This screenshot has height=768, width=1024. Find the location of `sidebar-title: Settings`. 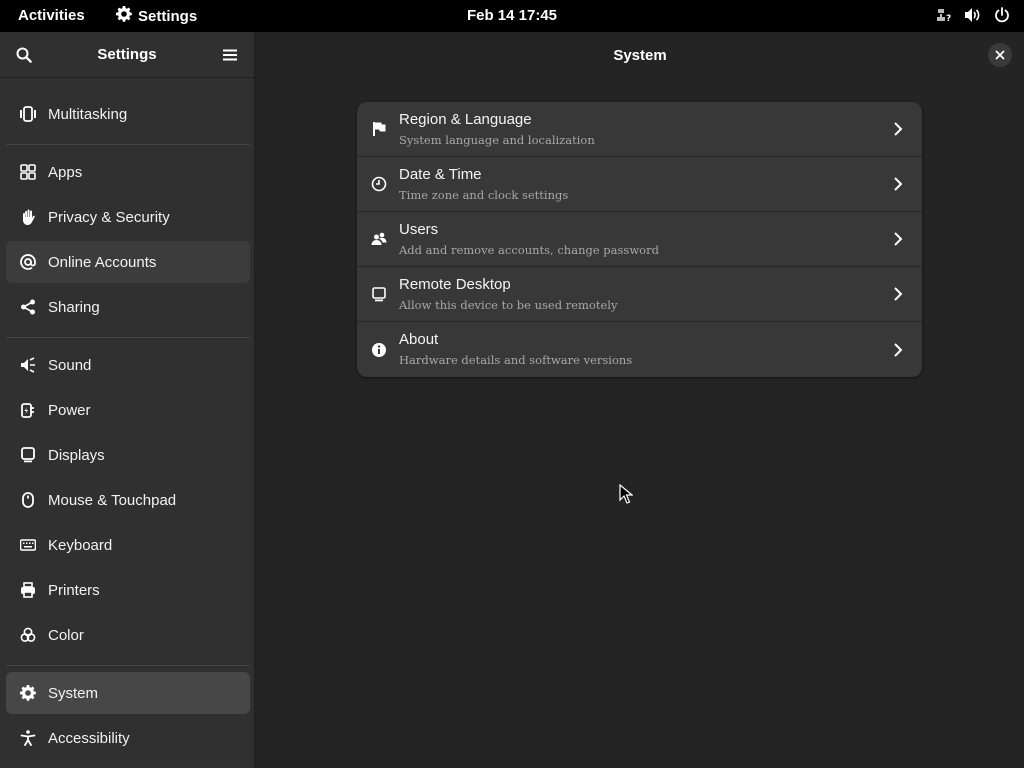

sidebar-title: Settings is located at coordinates (127, 54).